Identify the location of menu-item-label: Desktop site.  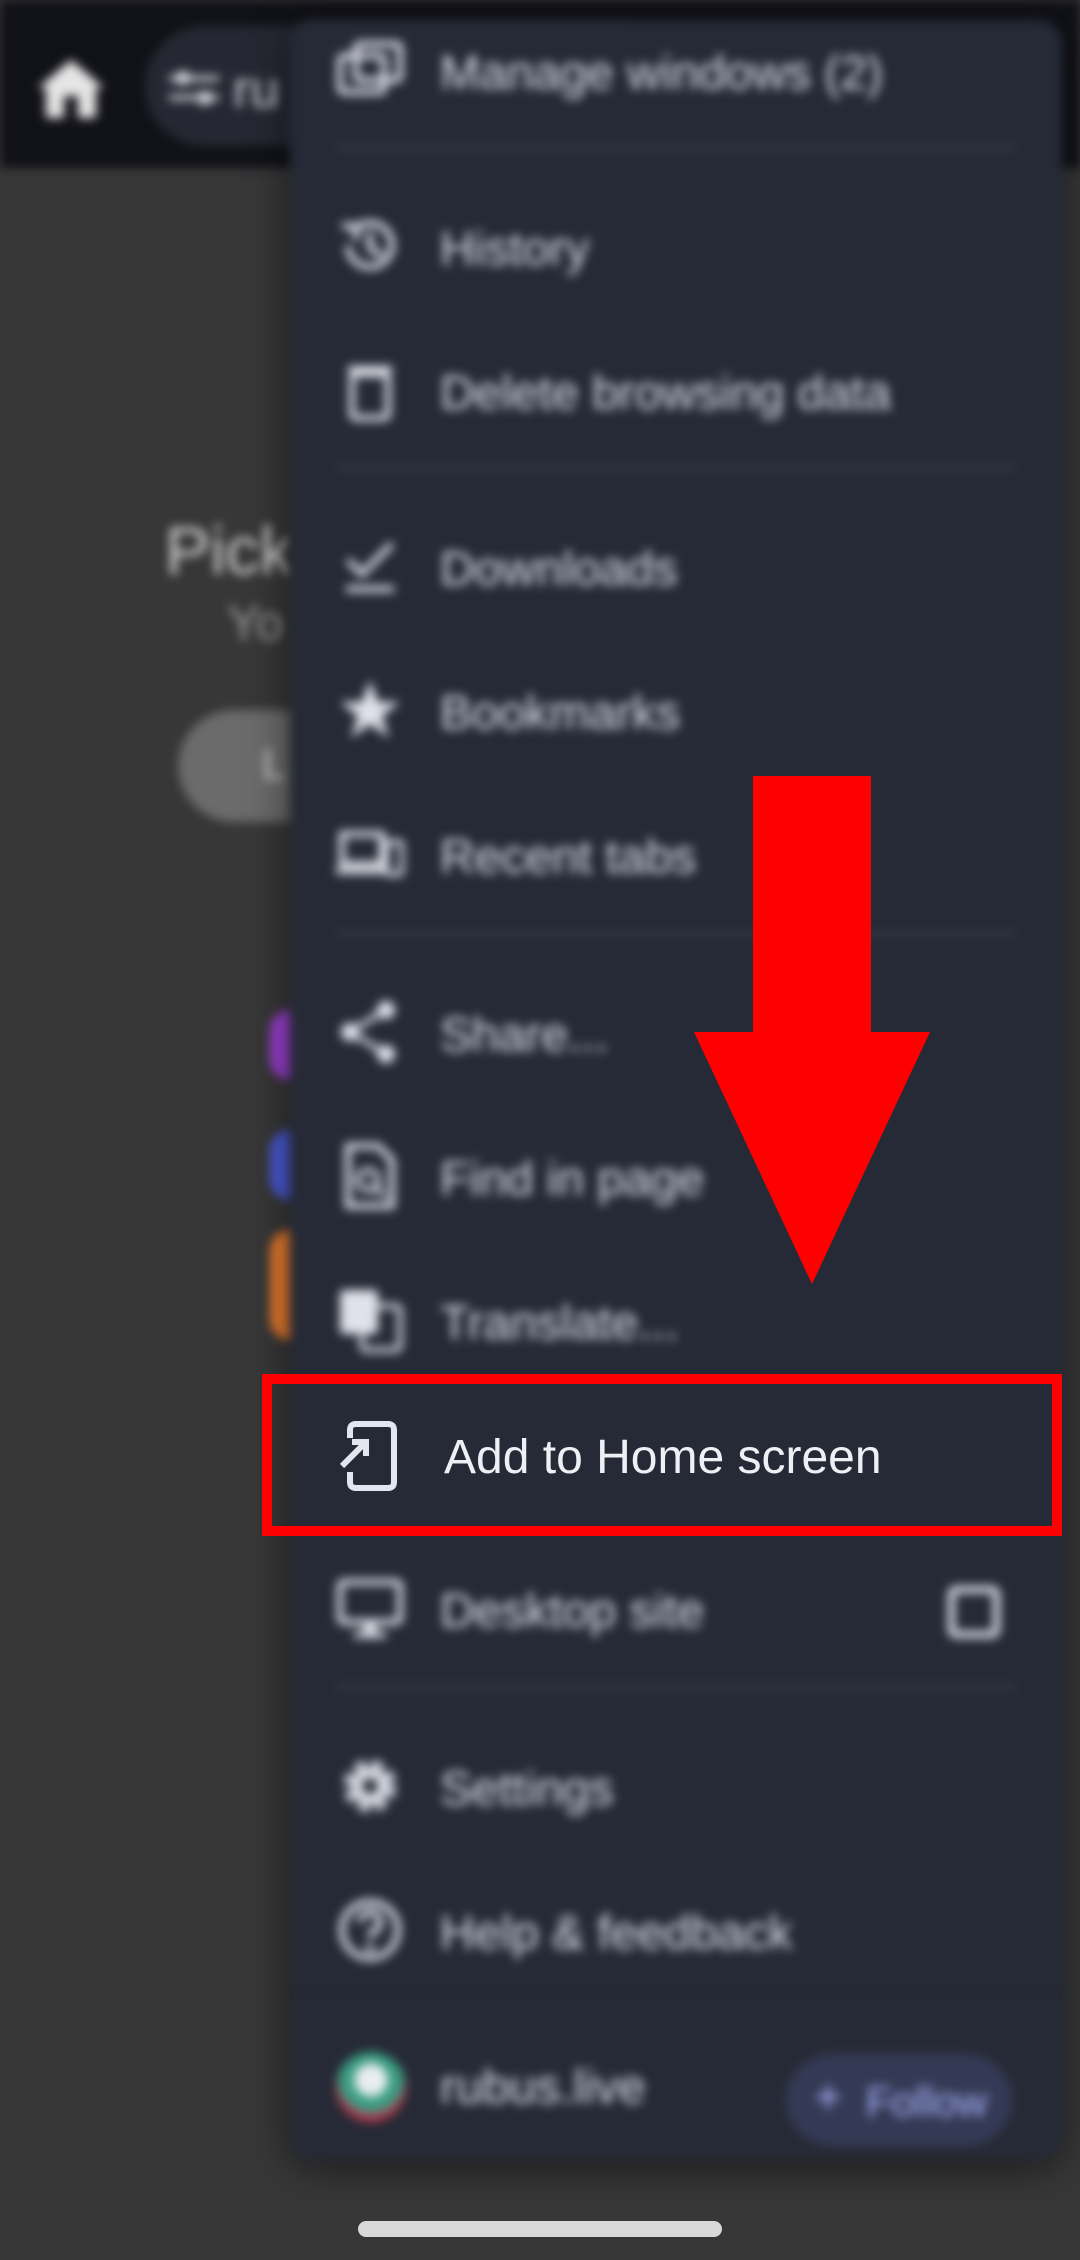
(572, 1611).